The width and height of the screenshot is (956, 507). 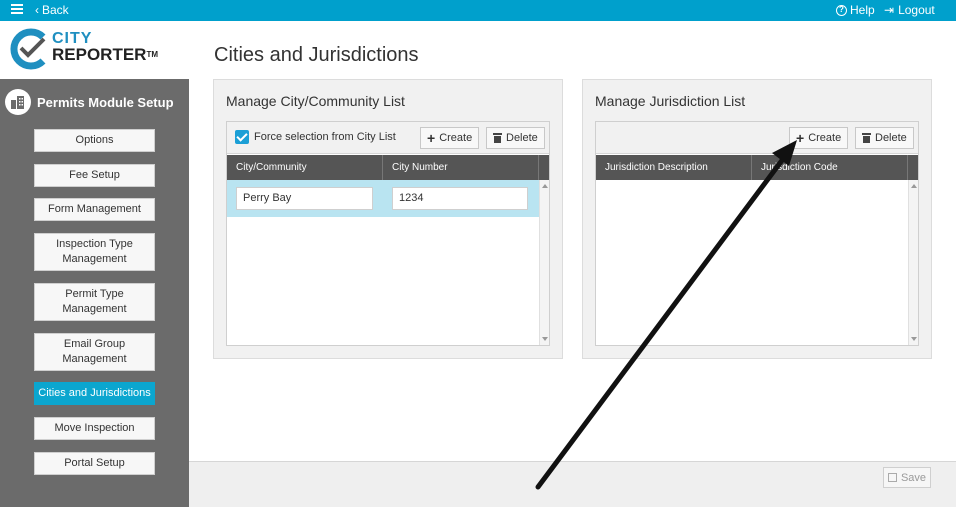 I want to click on logo: CITY REPORTERTM, so click(x=94, y=50).